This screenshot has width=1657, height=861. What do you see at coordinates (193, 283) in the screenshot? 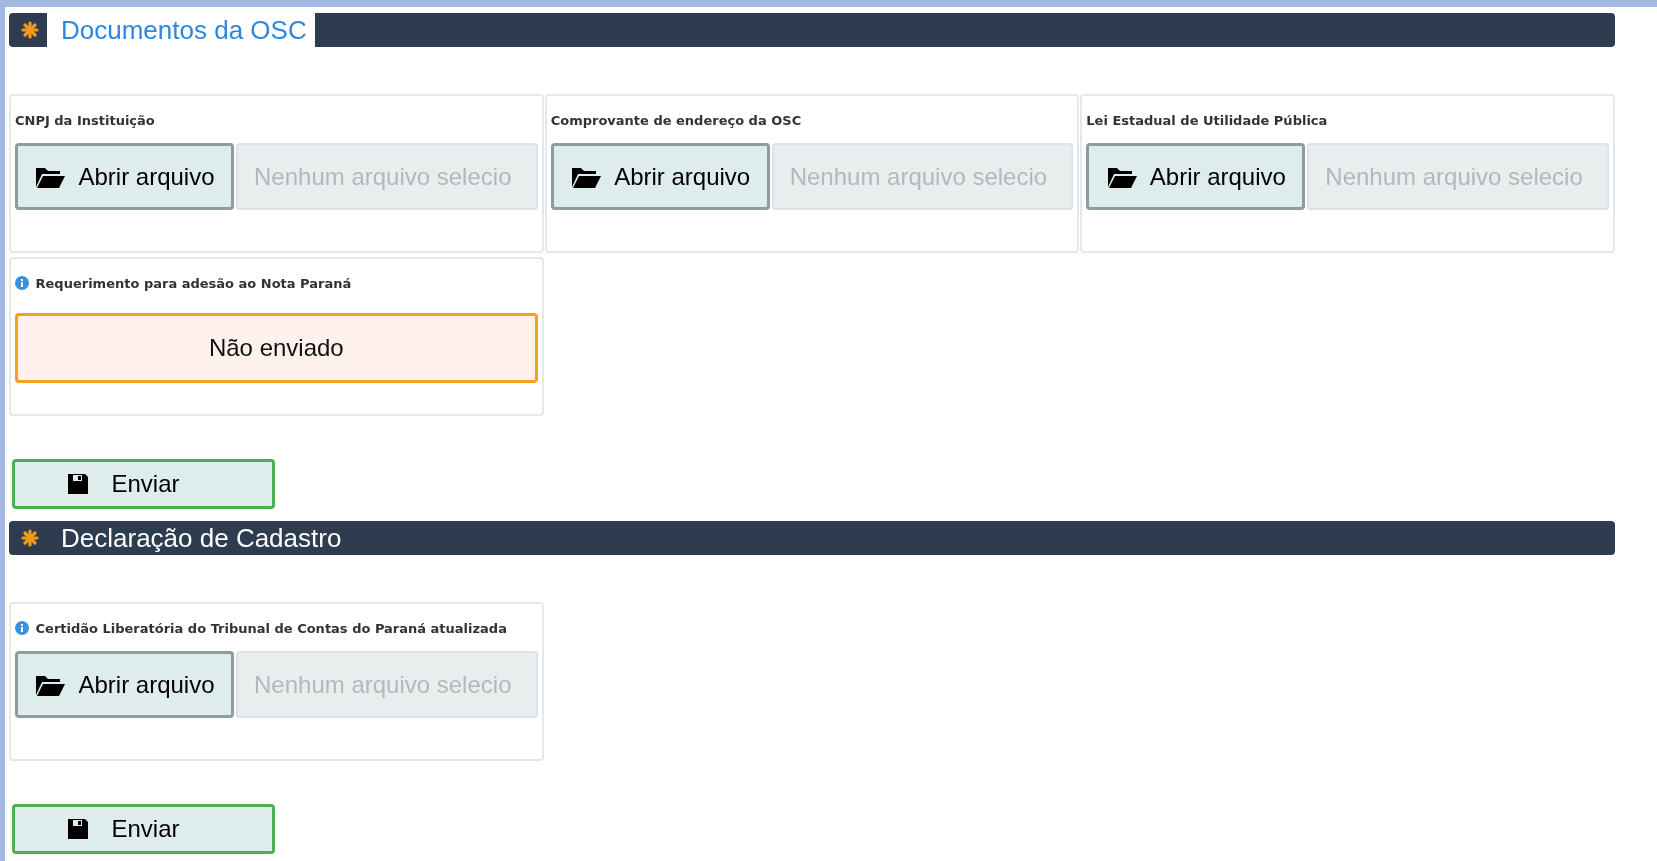
I see `field-label: Requerimento para adesão ao Nota Paraná` at bounding box center [193, 283].